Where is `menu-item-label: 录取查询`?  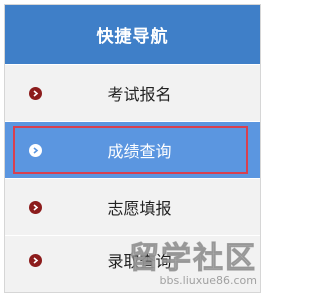
menu-item-label: 录取查询 is located at coordinates (139, 261).